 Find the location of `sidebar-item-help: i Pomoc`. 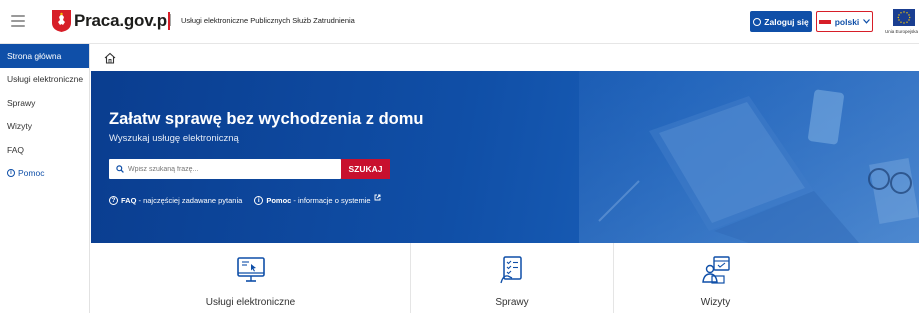

sidebar-item-help: i Pomoc is located at coordinates (44, 174).